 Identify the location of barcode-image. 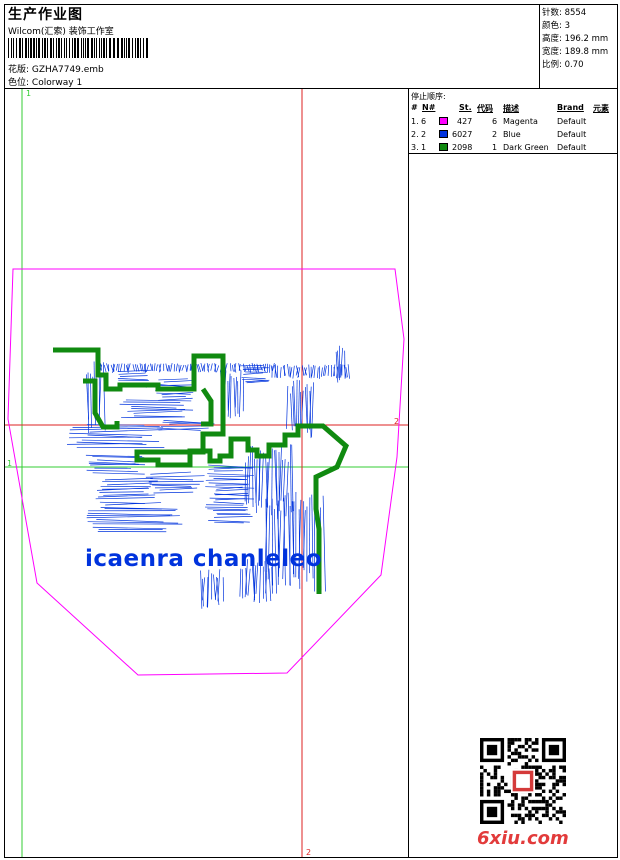
(78, 48).